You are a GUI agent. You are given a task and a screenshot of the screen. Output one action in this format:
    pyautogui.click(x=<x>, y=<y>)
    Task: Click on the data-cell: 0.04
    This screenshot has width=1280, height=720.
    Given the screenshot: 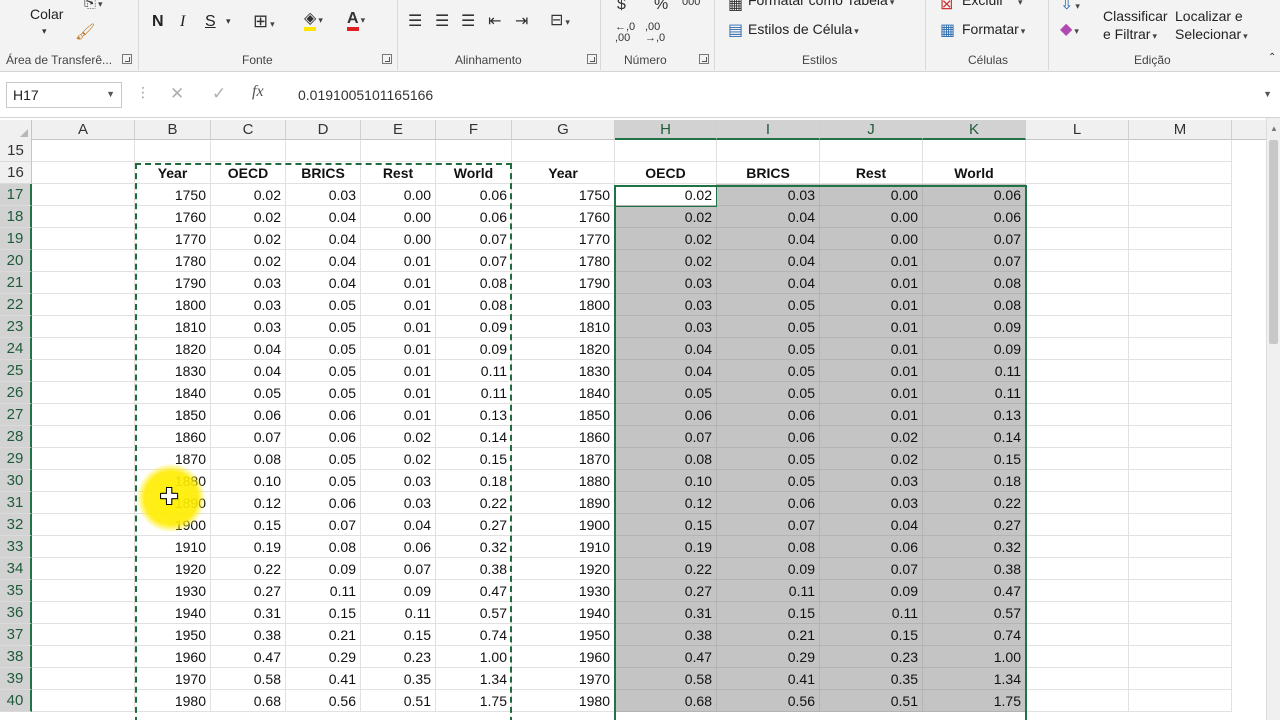 What is the action you would take?
    pyautogui.click(x=323, y=261)
    